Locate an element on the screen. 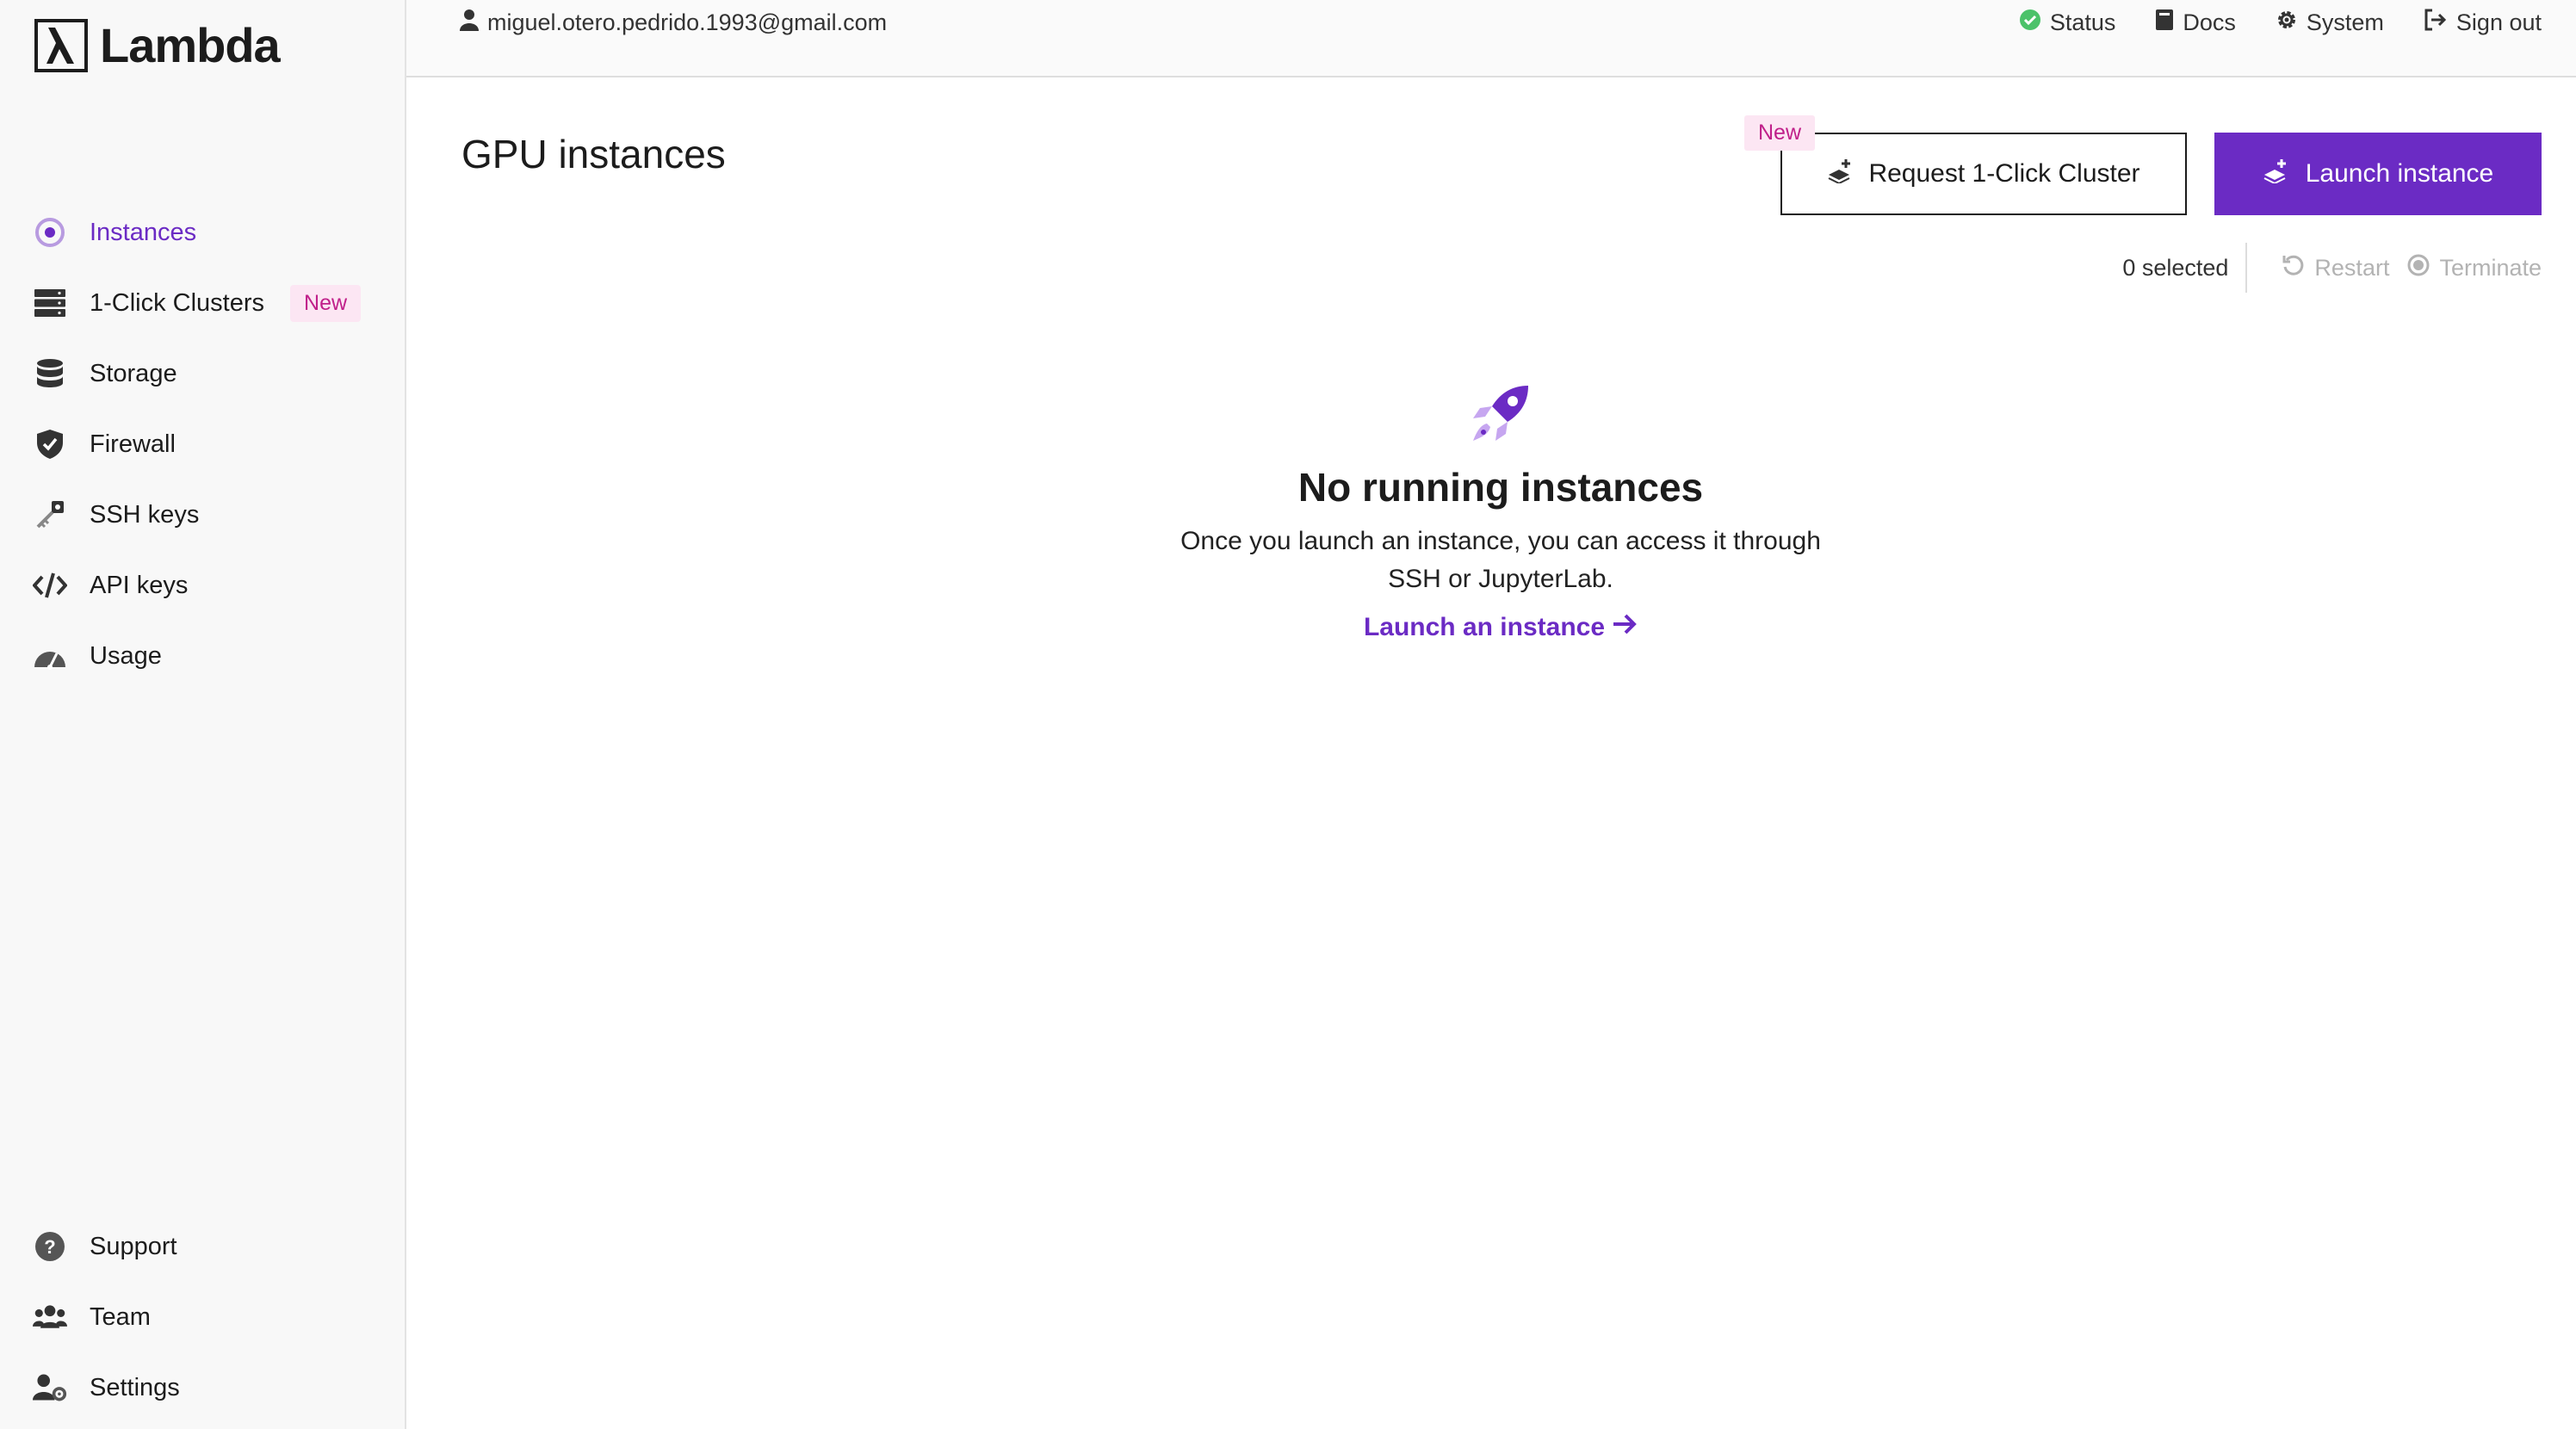 The image size is (2576, 1429). user-gear-icon is located at coordinates (50, 1387).